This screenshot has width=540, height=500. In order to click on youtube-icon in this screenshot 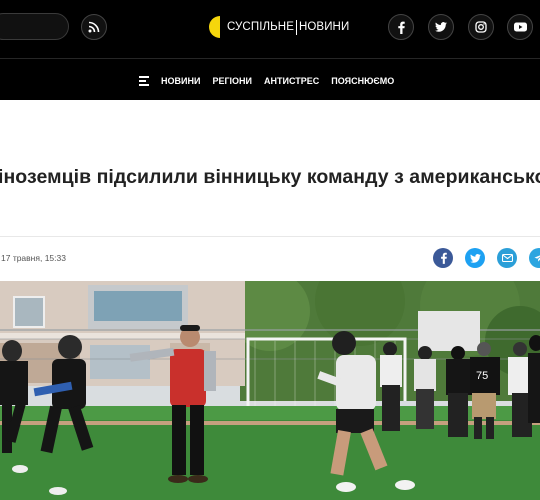, I will do `click(520, 27)`.